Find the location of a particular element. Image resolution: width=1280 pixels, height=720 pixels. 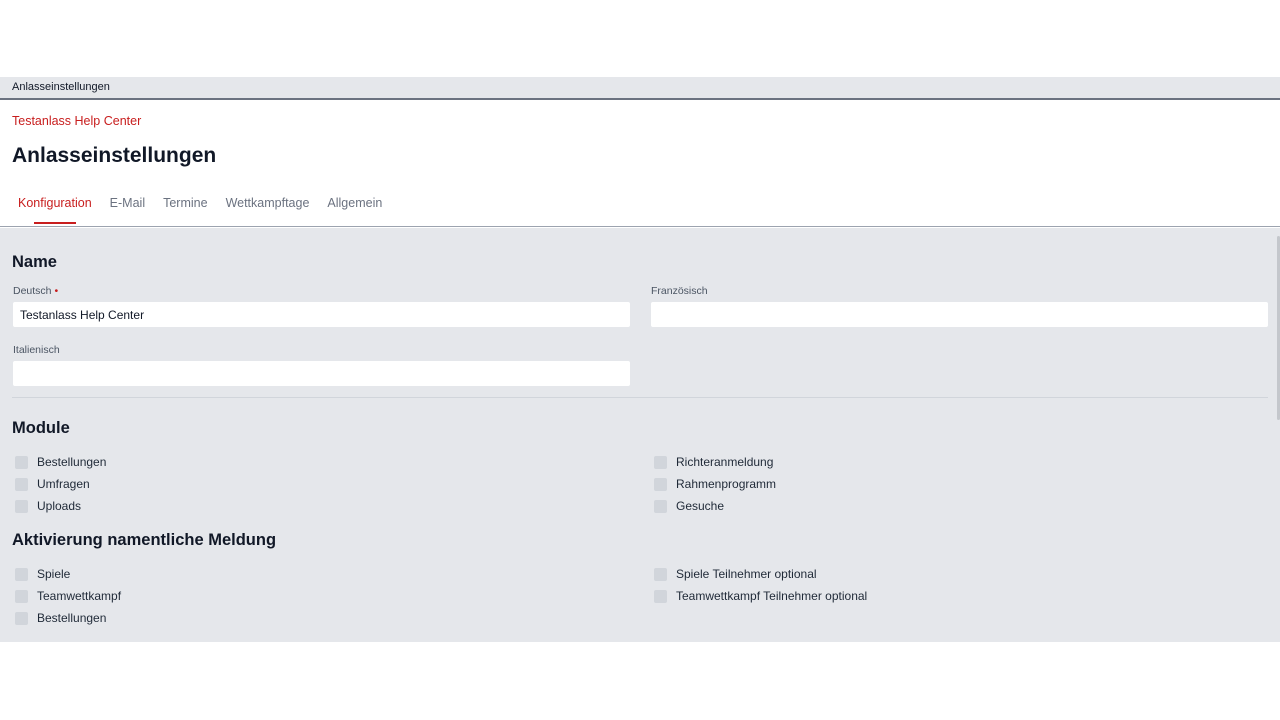

checkbox-gesuche is located at coordinates (660, 506).